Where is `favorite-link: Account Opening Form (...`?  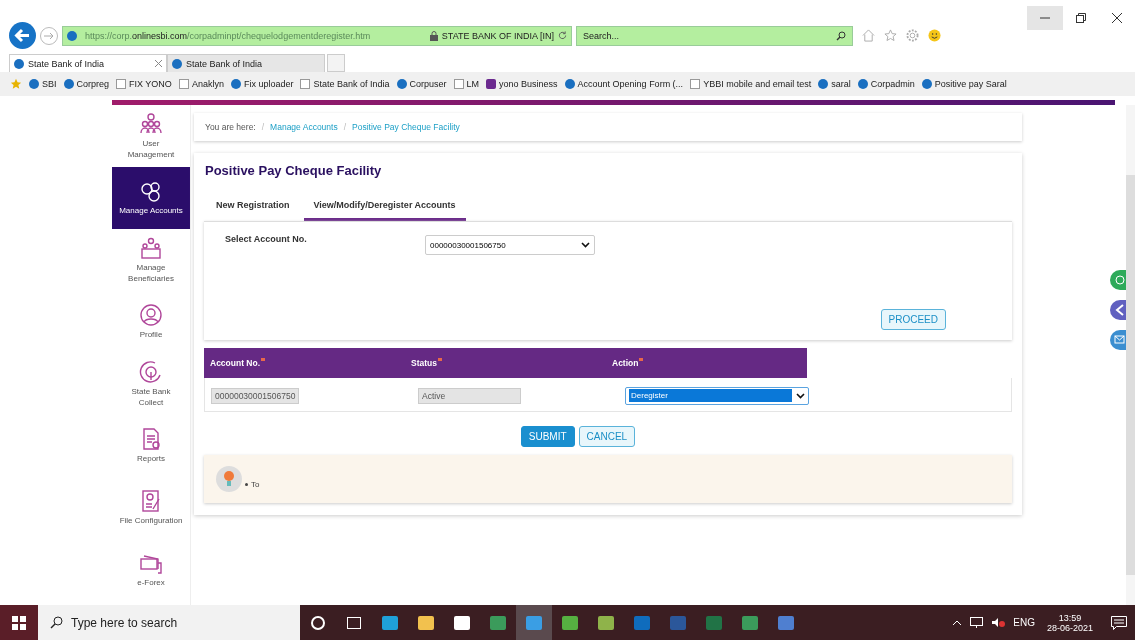 favorite-link: Account Opening Form (... is located at coordinates (624, 84).